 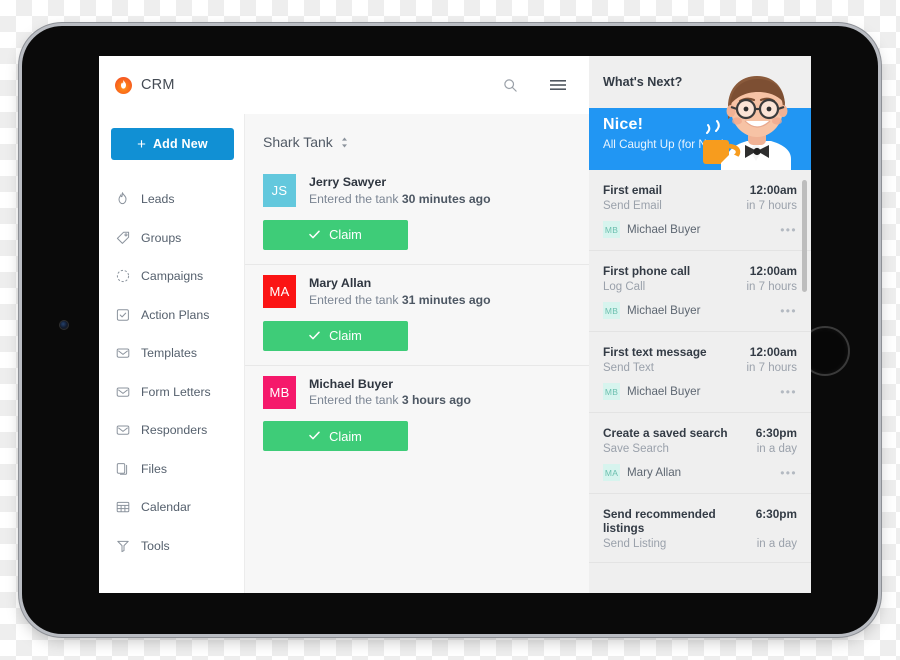 What do you see at coordinates (632, 206) in the screenshot?
I see `task-type: Send Email` at bounding box center [632, 206].